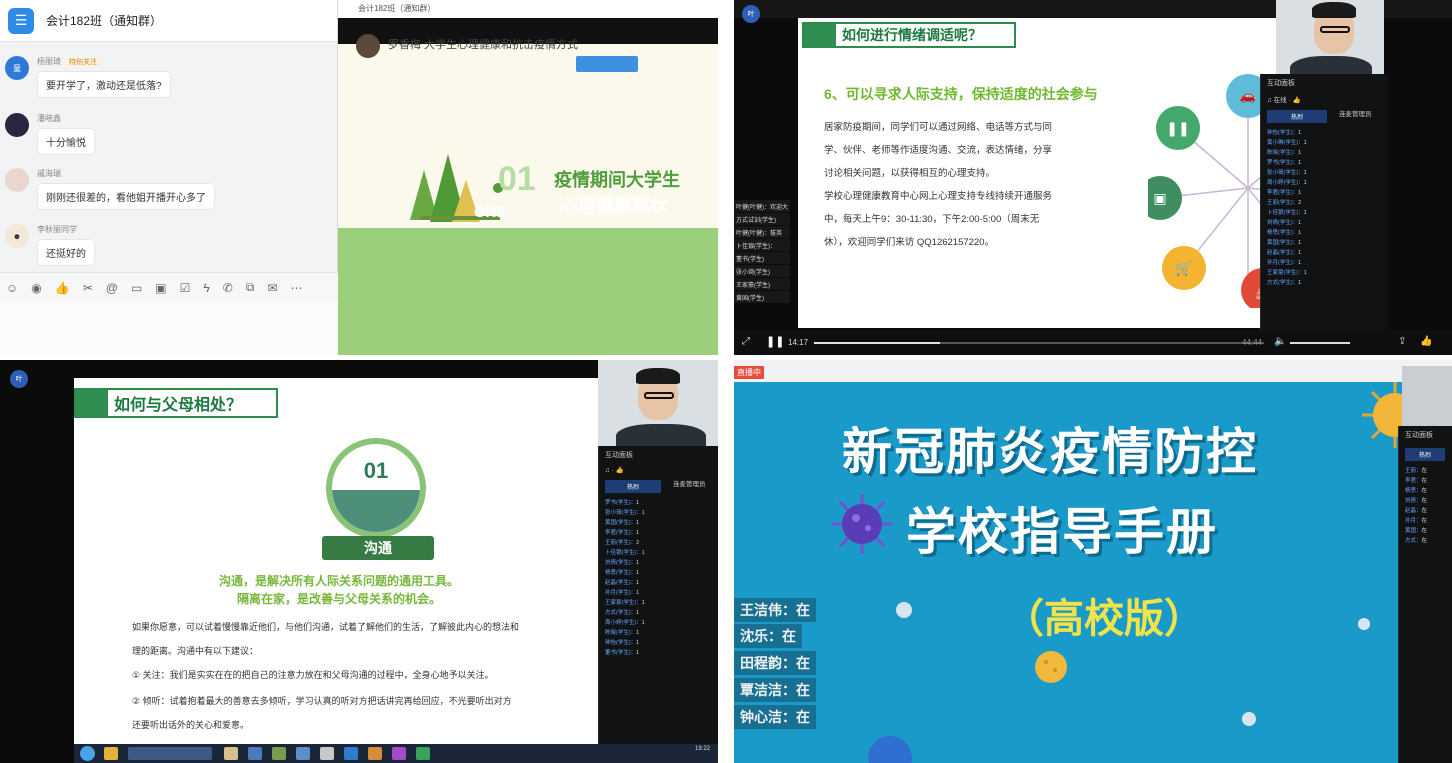 This screenshot has height=763, width=1452. I want to click on chat-row: 周小婷(学生)：1, so click(1287, 183).